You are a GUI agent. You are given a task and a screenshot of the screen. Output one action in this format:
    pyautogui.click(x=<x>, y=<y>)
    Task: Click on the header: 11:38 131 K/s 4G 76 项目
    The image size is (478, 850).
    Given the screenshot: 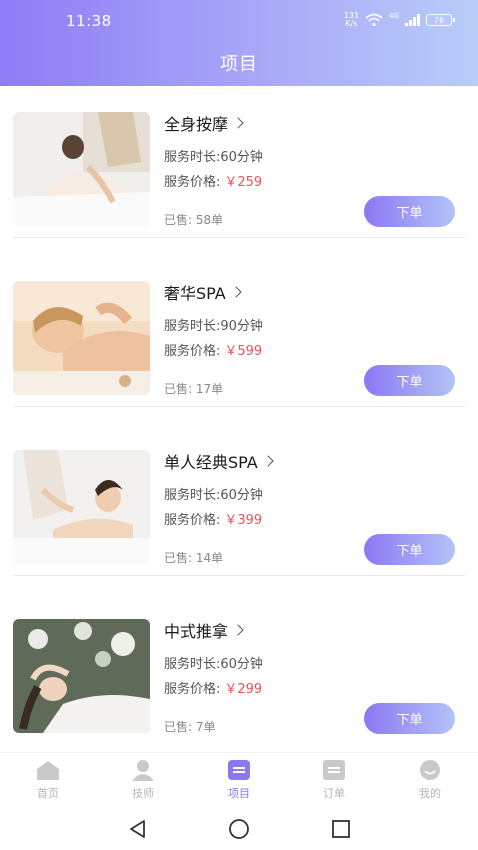 What is the action you would take?
    pyautogui.click(x=239, y=43)
    